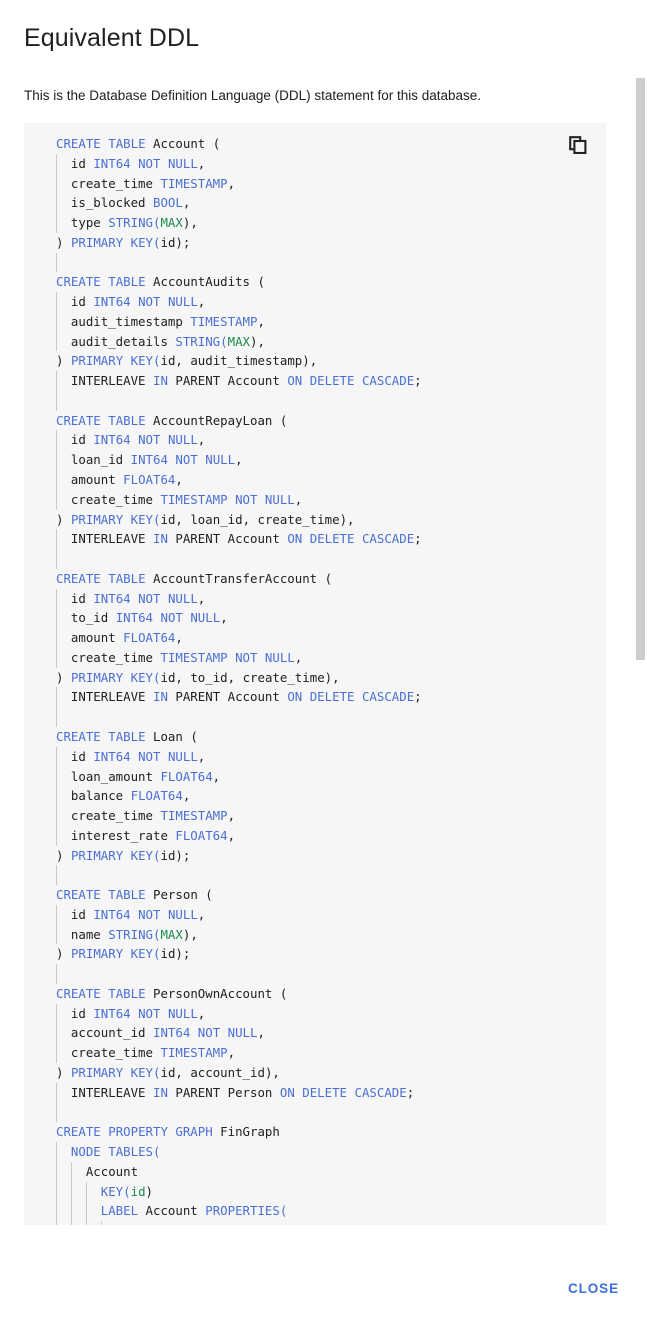  What do you see at coordinates (205, 519) in the screenshot?
I see `code-line: ) PRIMARY KEY(id, loan_id, create_time),` at bounding box center [205, 519].